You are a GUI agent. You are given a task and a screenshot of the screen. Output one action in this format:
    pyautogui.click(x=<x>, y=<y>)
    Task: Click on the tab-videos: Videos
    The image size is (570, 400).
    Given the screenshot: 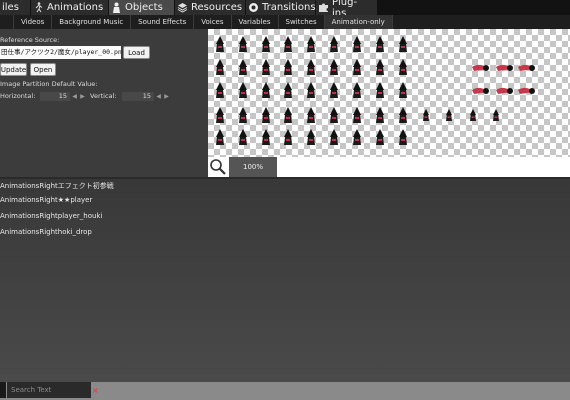 What is the action you would take?
    pyautogui.click(x=33, y=22)
    